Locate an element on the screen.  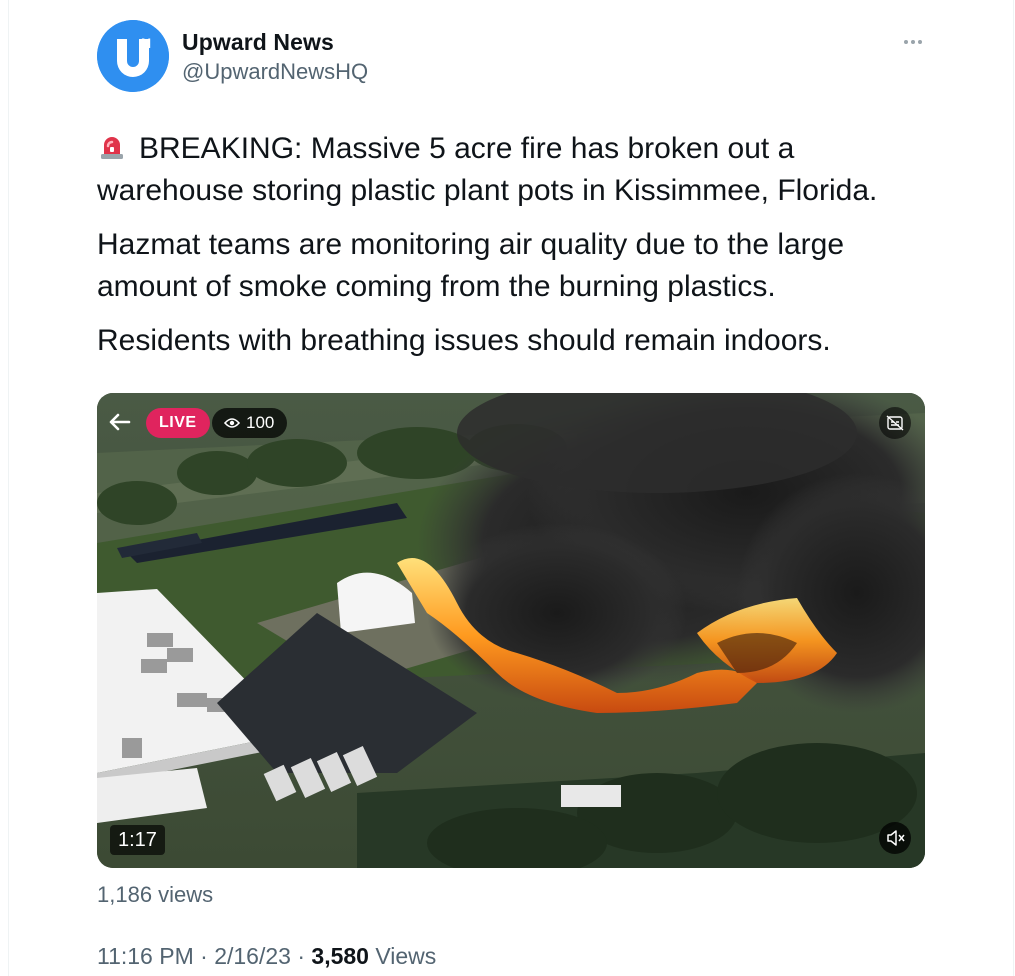
avatar-superscript: N is located at coordinates (146, 43).